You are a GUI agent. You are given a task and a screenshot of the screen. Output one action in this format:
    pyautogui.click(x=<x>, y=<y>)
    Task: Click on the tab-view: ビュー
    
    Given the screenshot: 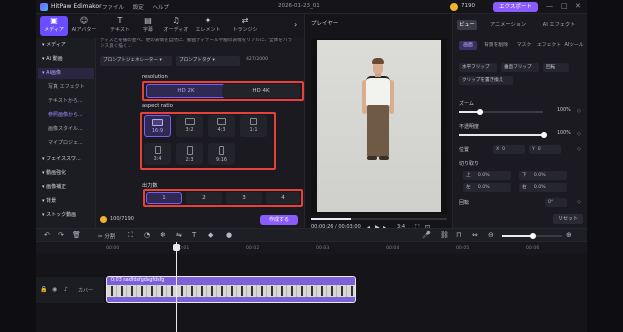 What is the action you would take?
    pyautogui.click(x=467, y=25)
    